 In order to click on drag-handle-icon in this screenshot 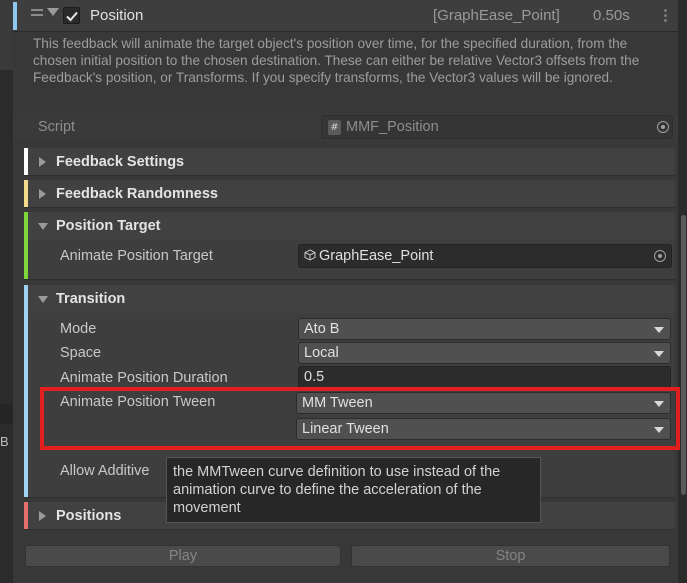, I will do `click(37, 15)`.